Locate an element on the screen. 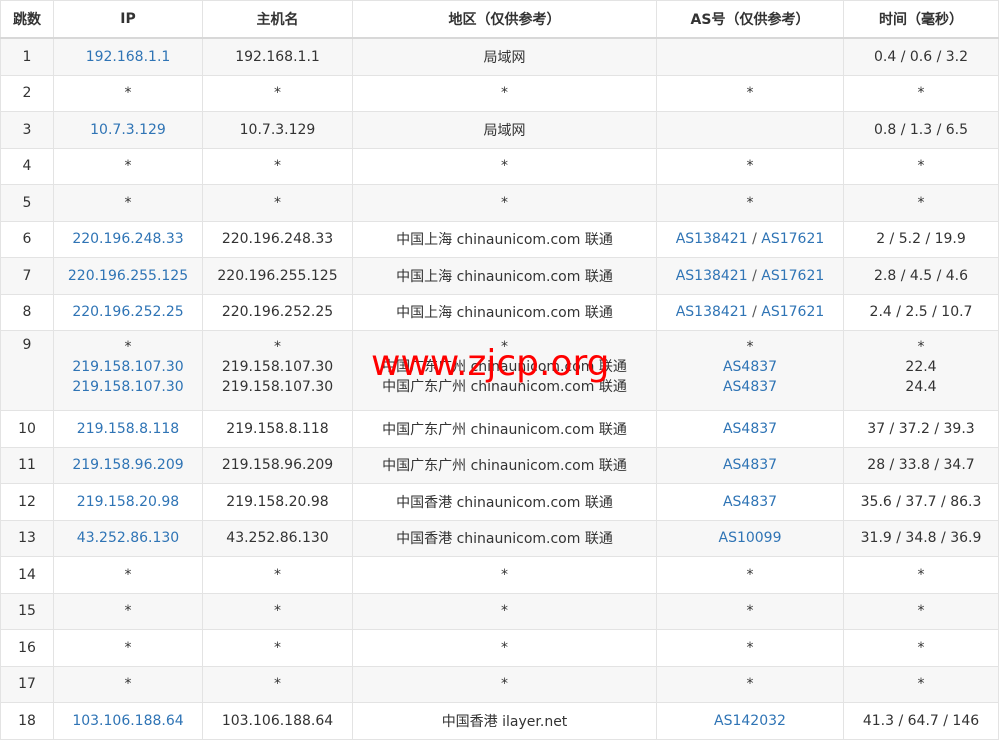 Image resolution: width=1000 pixels, height=740 pixels. ip-link: 43.252.86.130 is located at coordinates (128, 538).